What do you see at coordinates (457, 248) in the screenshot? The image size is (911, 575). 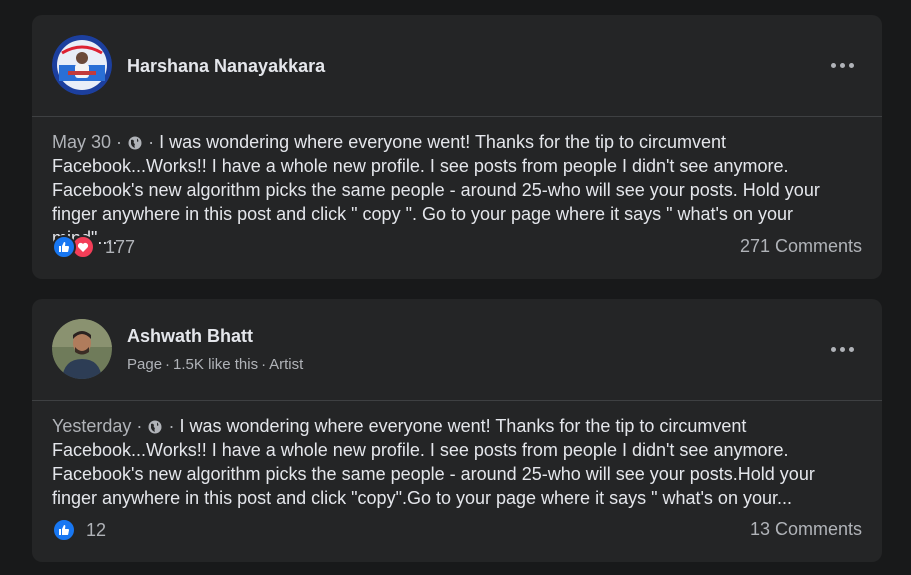 I see `post-footer: 177 271 Comments` at bounding box center [457, 248].